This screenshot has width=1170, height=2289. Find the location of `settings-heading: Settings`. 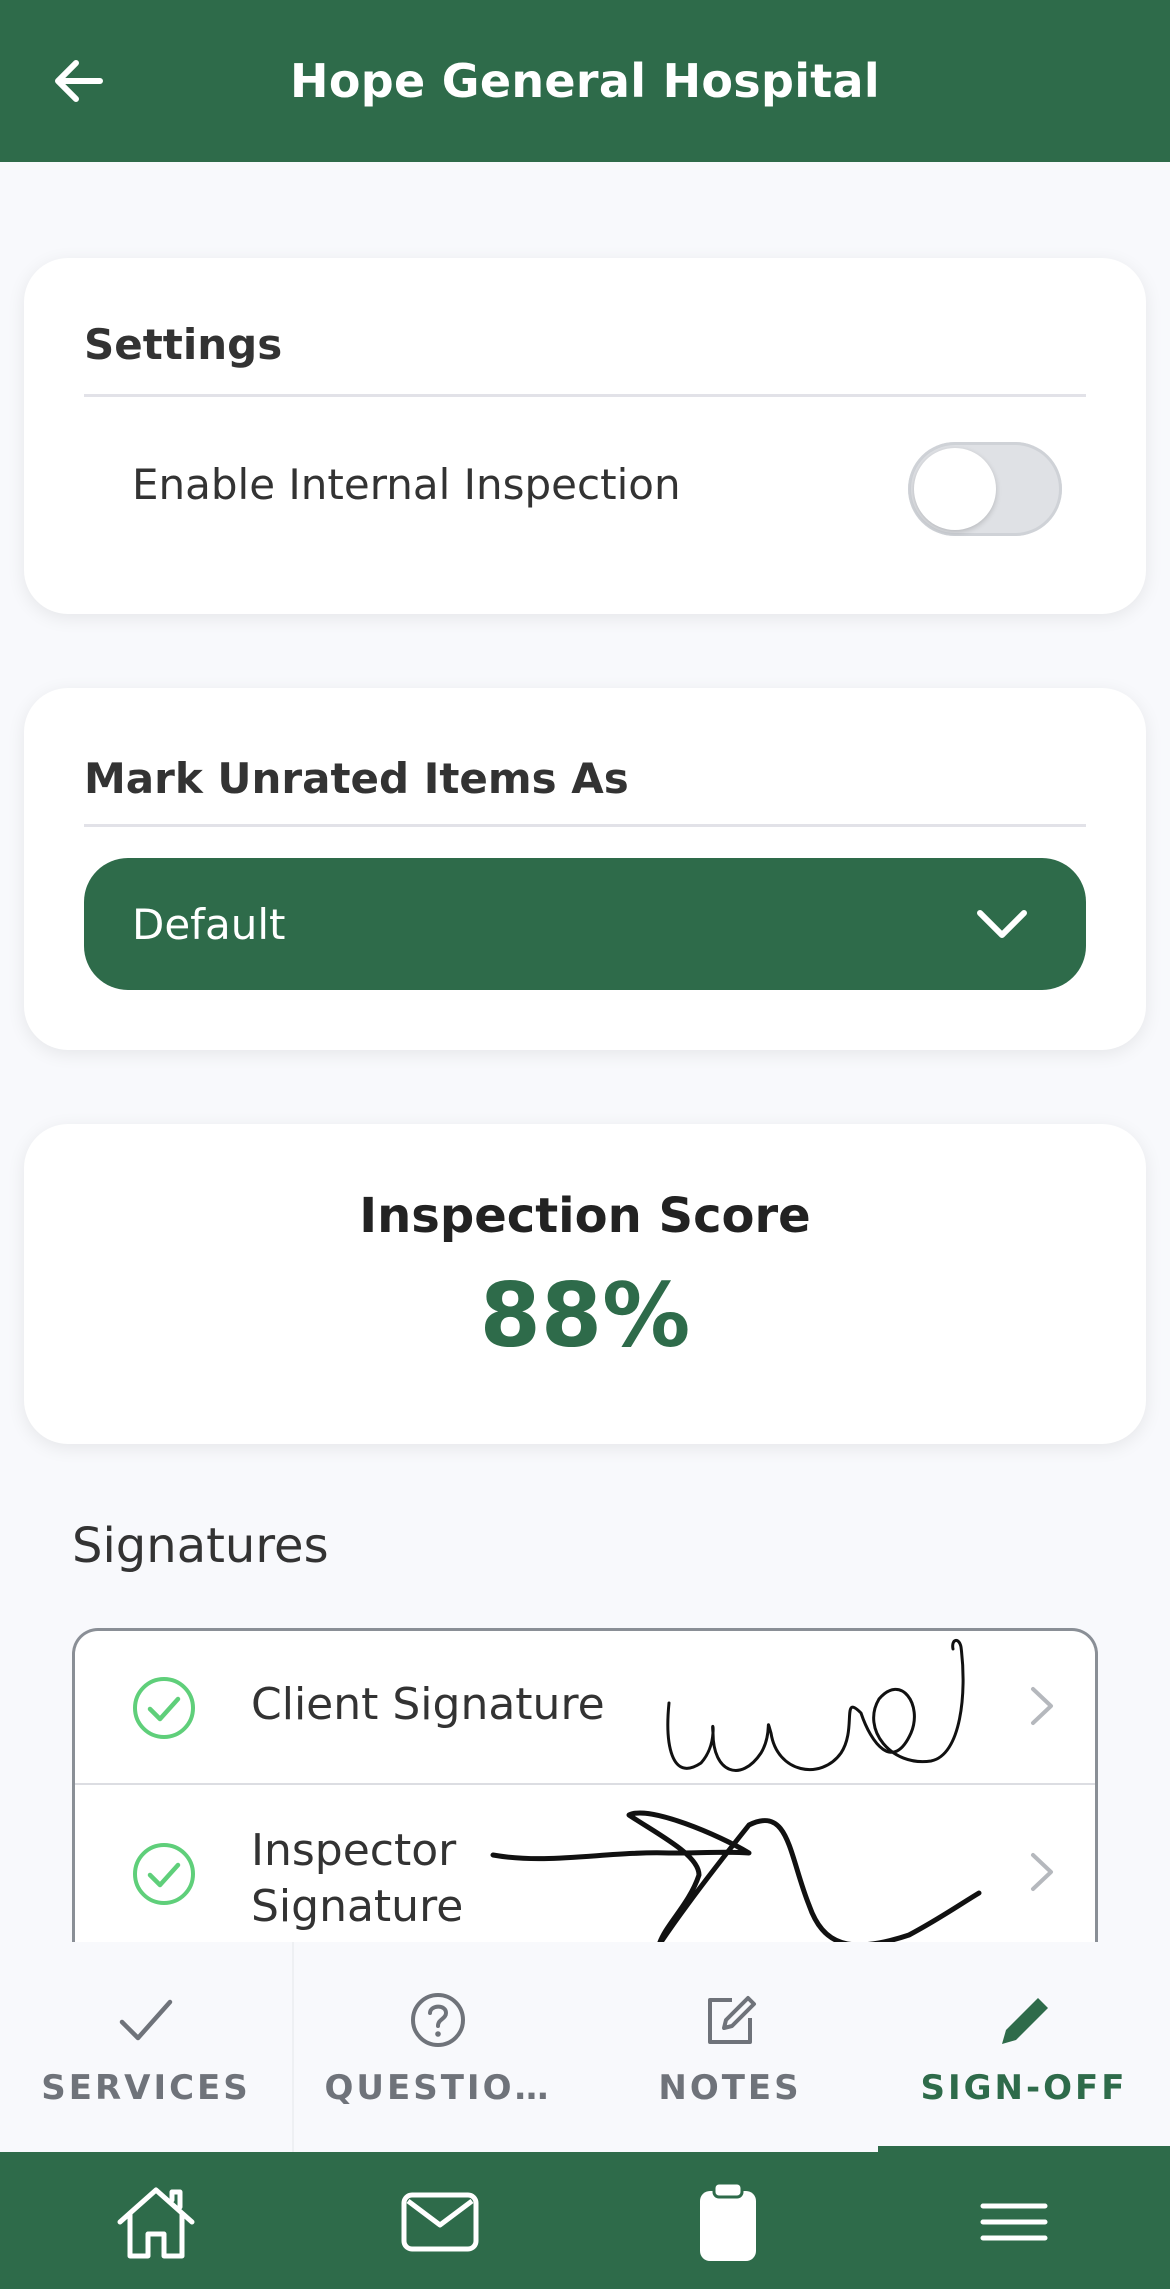

settings-heading: Settings is located at coordinates (183, 344).